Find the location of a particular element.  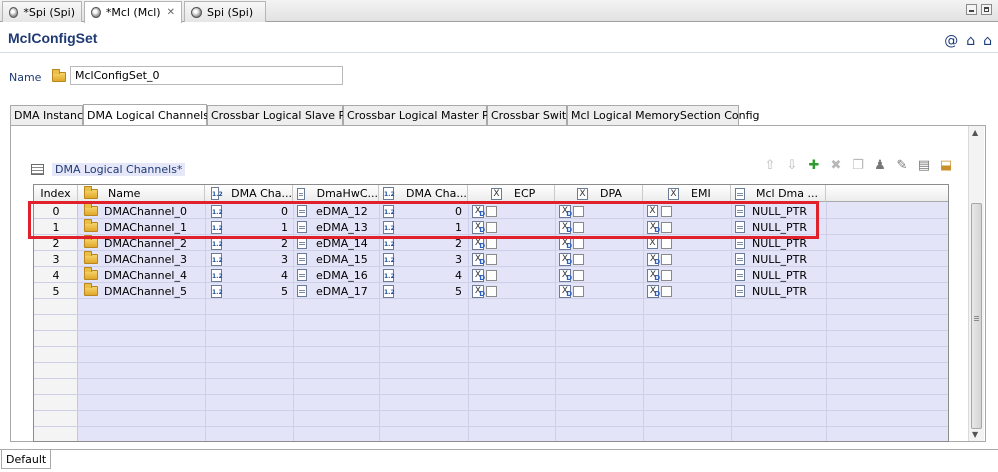

properties-icon: ▤ is located at coordinates (924, 165).